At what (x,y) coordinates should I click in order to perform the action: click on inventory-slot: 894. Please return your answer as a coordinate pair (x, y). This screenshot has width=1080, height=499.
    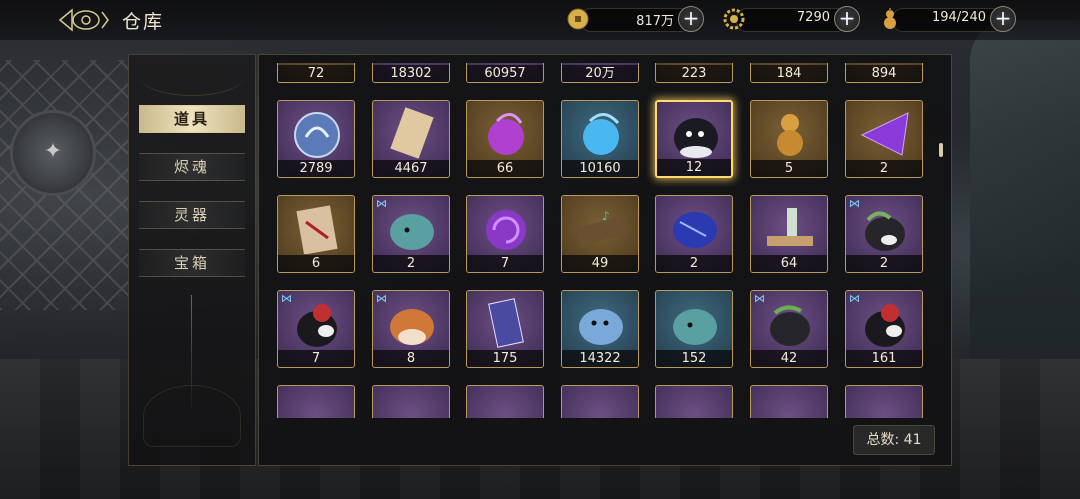
    Looking at the image, I should click on (884, 73).